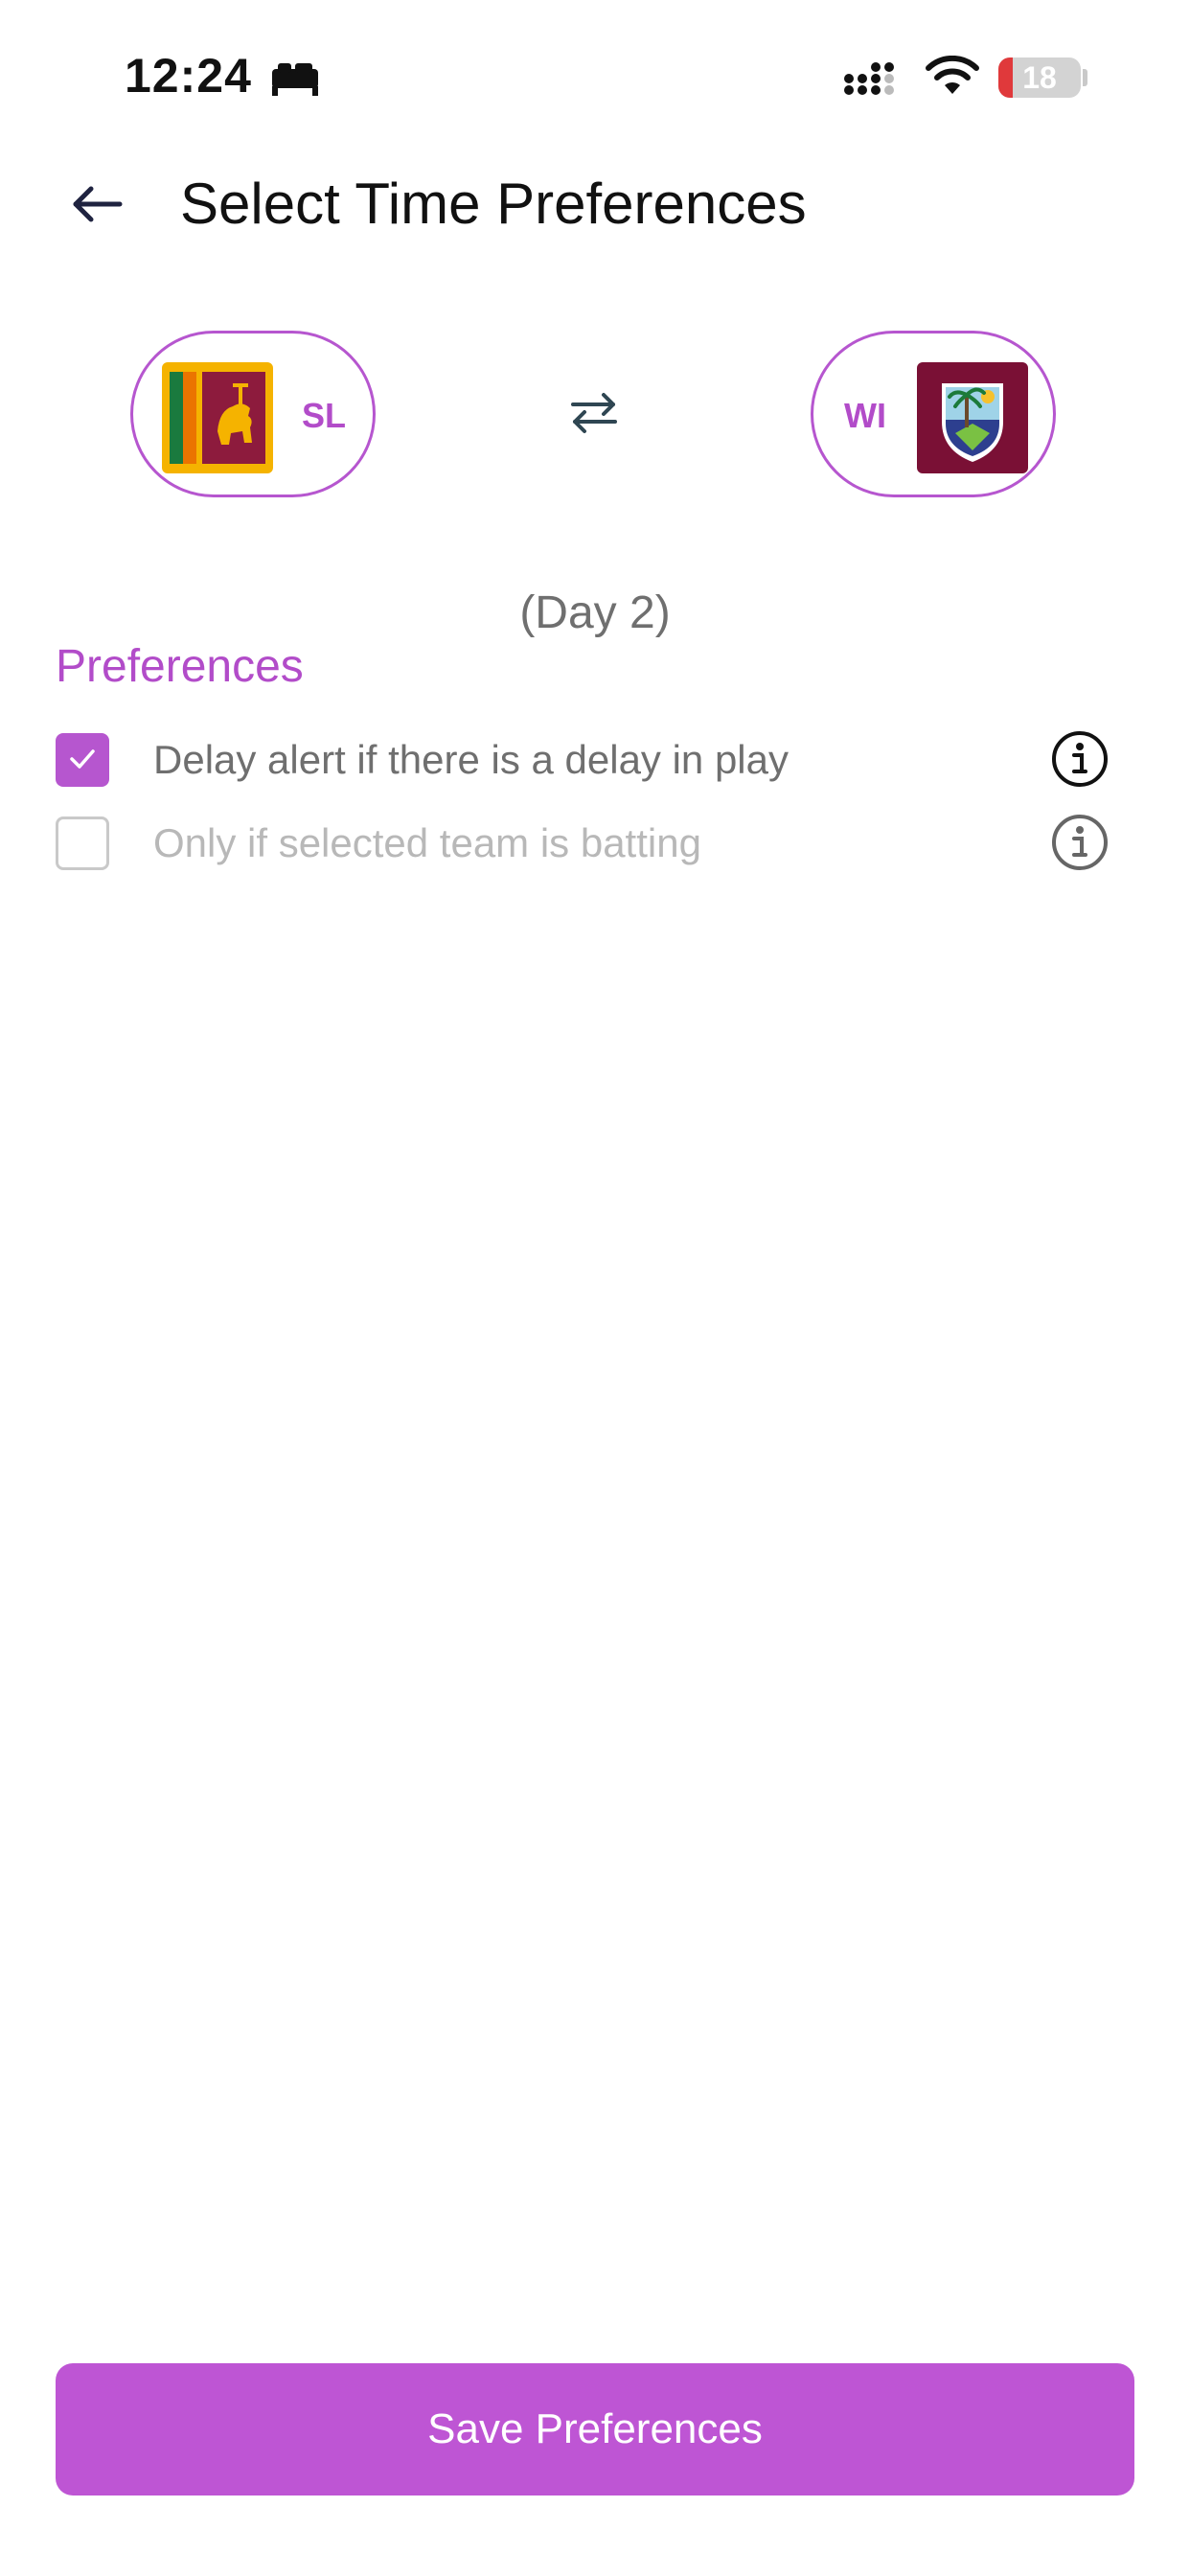 Image resolution: width=1190 pixels, height=2576 pixels. What do you see at coordinates (218, 417) in the screenshot?
I see `sri-lanka-flag-icon` at bounding box center [218, 417].